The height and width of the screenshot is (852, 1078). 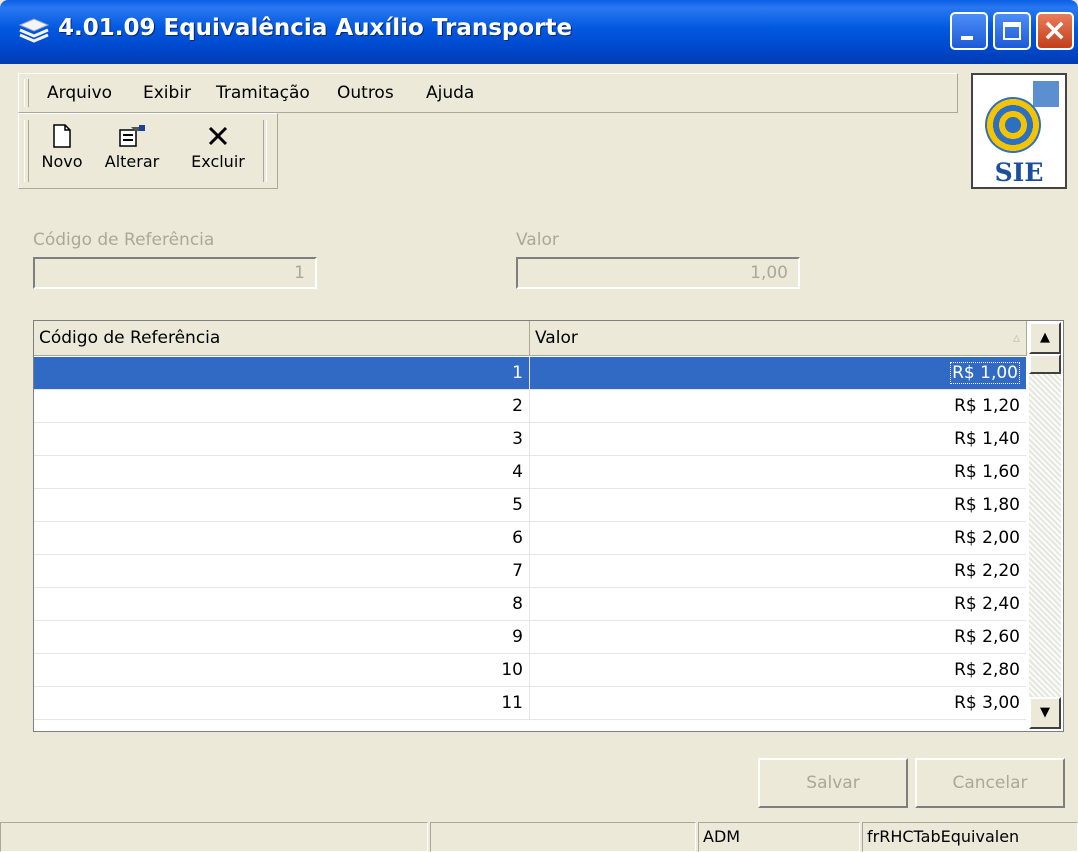 I want to click on table-row: 8 R$ 2,40, so click(x=530, y=604).